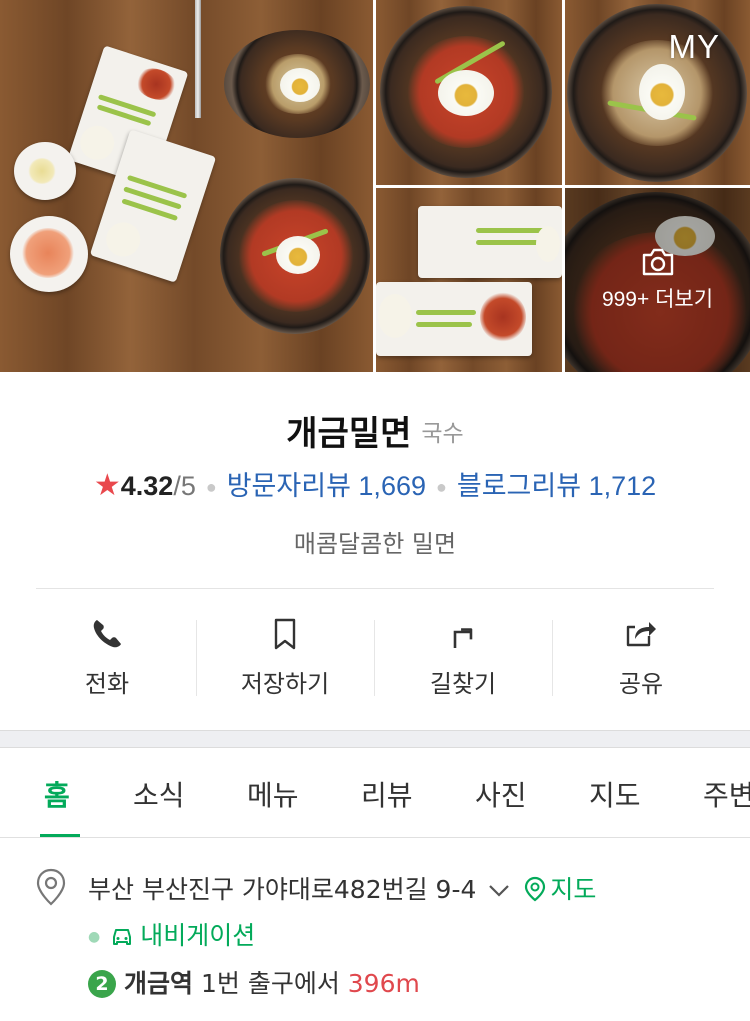 The height and width of the screenshot is (1021, 750). Describe the element at coordinates (285, 656) in the screenshot. I see `save-button: 저장하기` at that location.